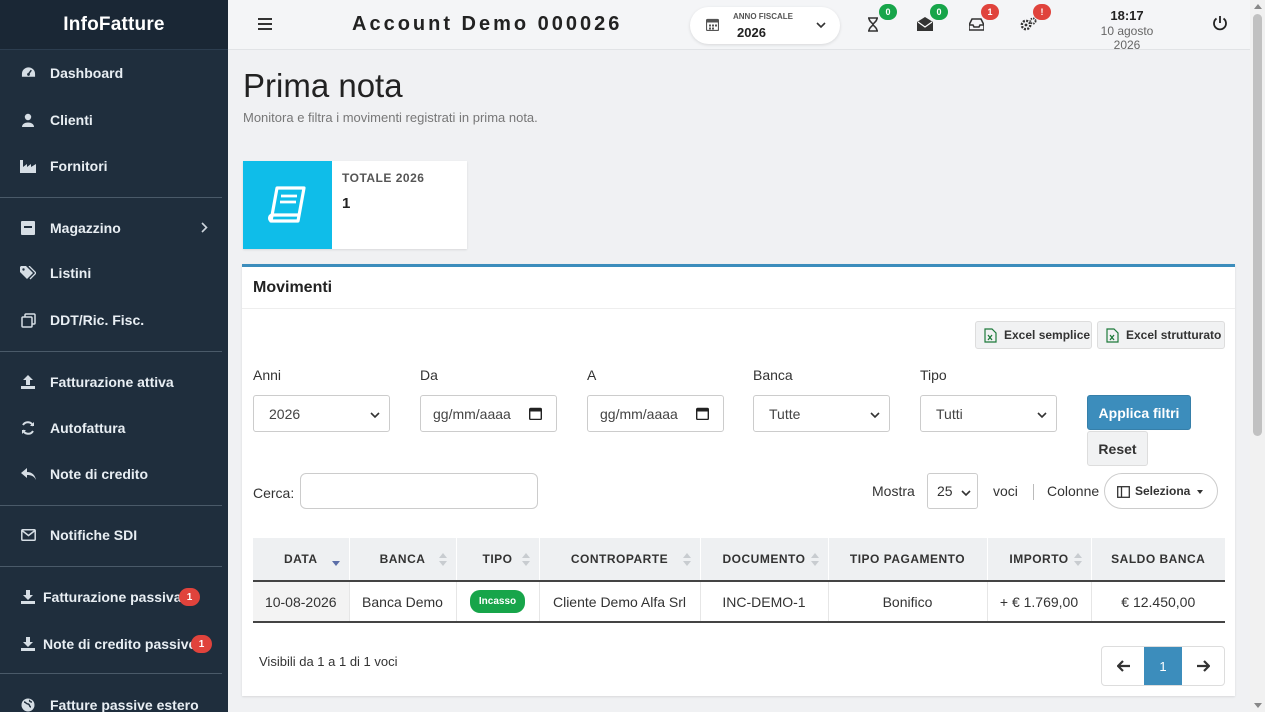 The image size is (1265, 712). I want to click on notification-badge: 1, so click(201, 644).